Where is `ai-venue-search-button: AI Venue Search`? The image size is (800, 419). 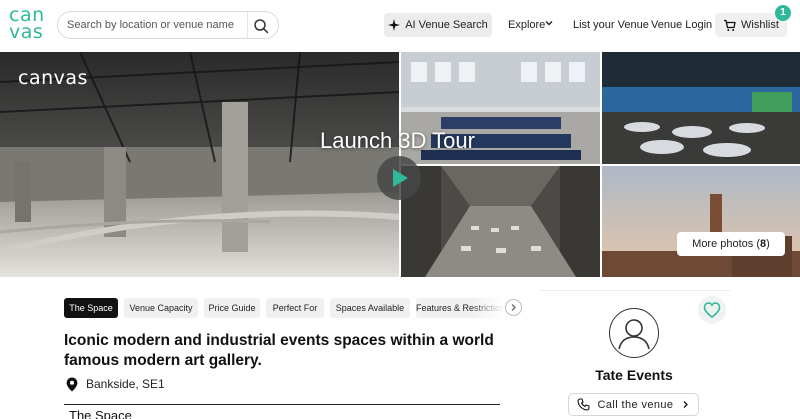 ai-venue-search-button: AI Venue Search is located at coordinates (438, 25).